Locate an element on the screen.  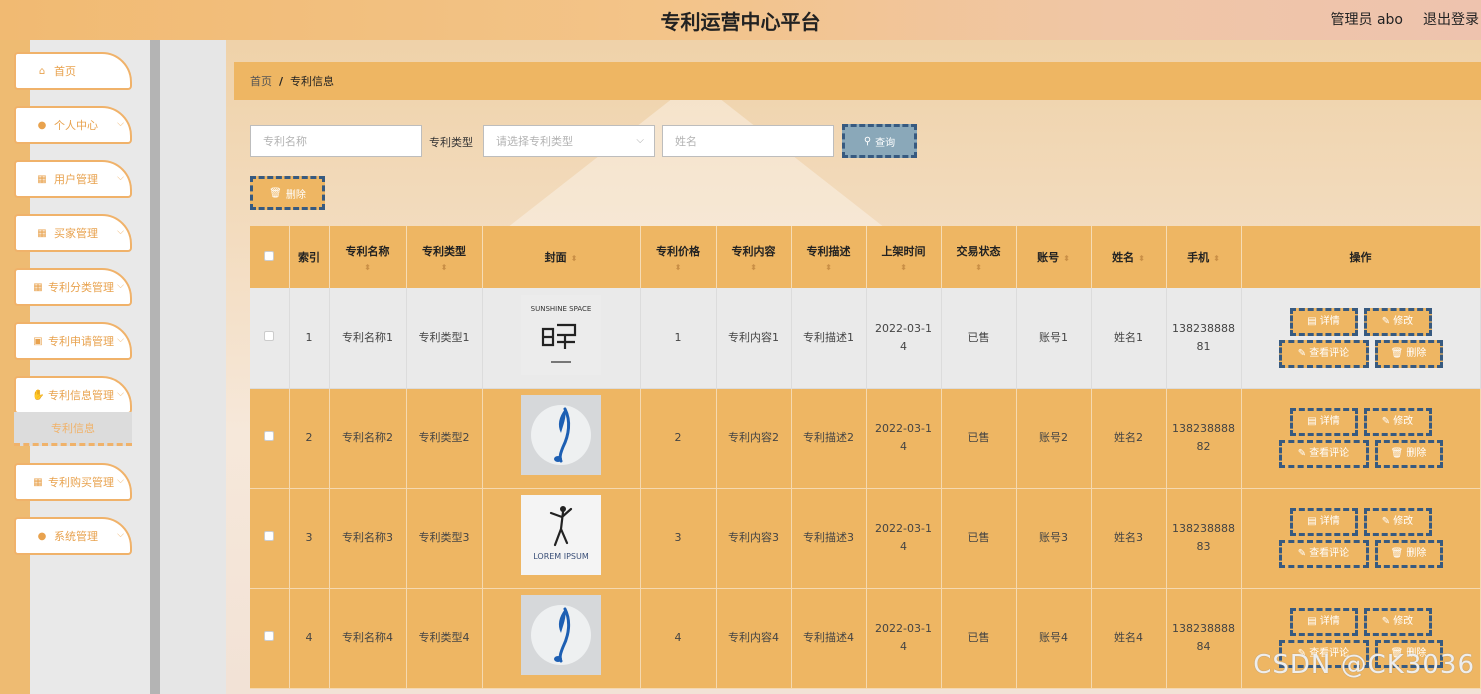
column-header-6: 专利内容 ⬍ is located at coordinates (754, 257).